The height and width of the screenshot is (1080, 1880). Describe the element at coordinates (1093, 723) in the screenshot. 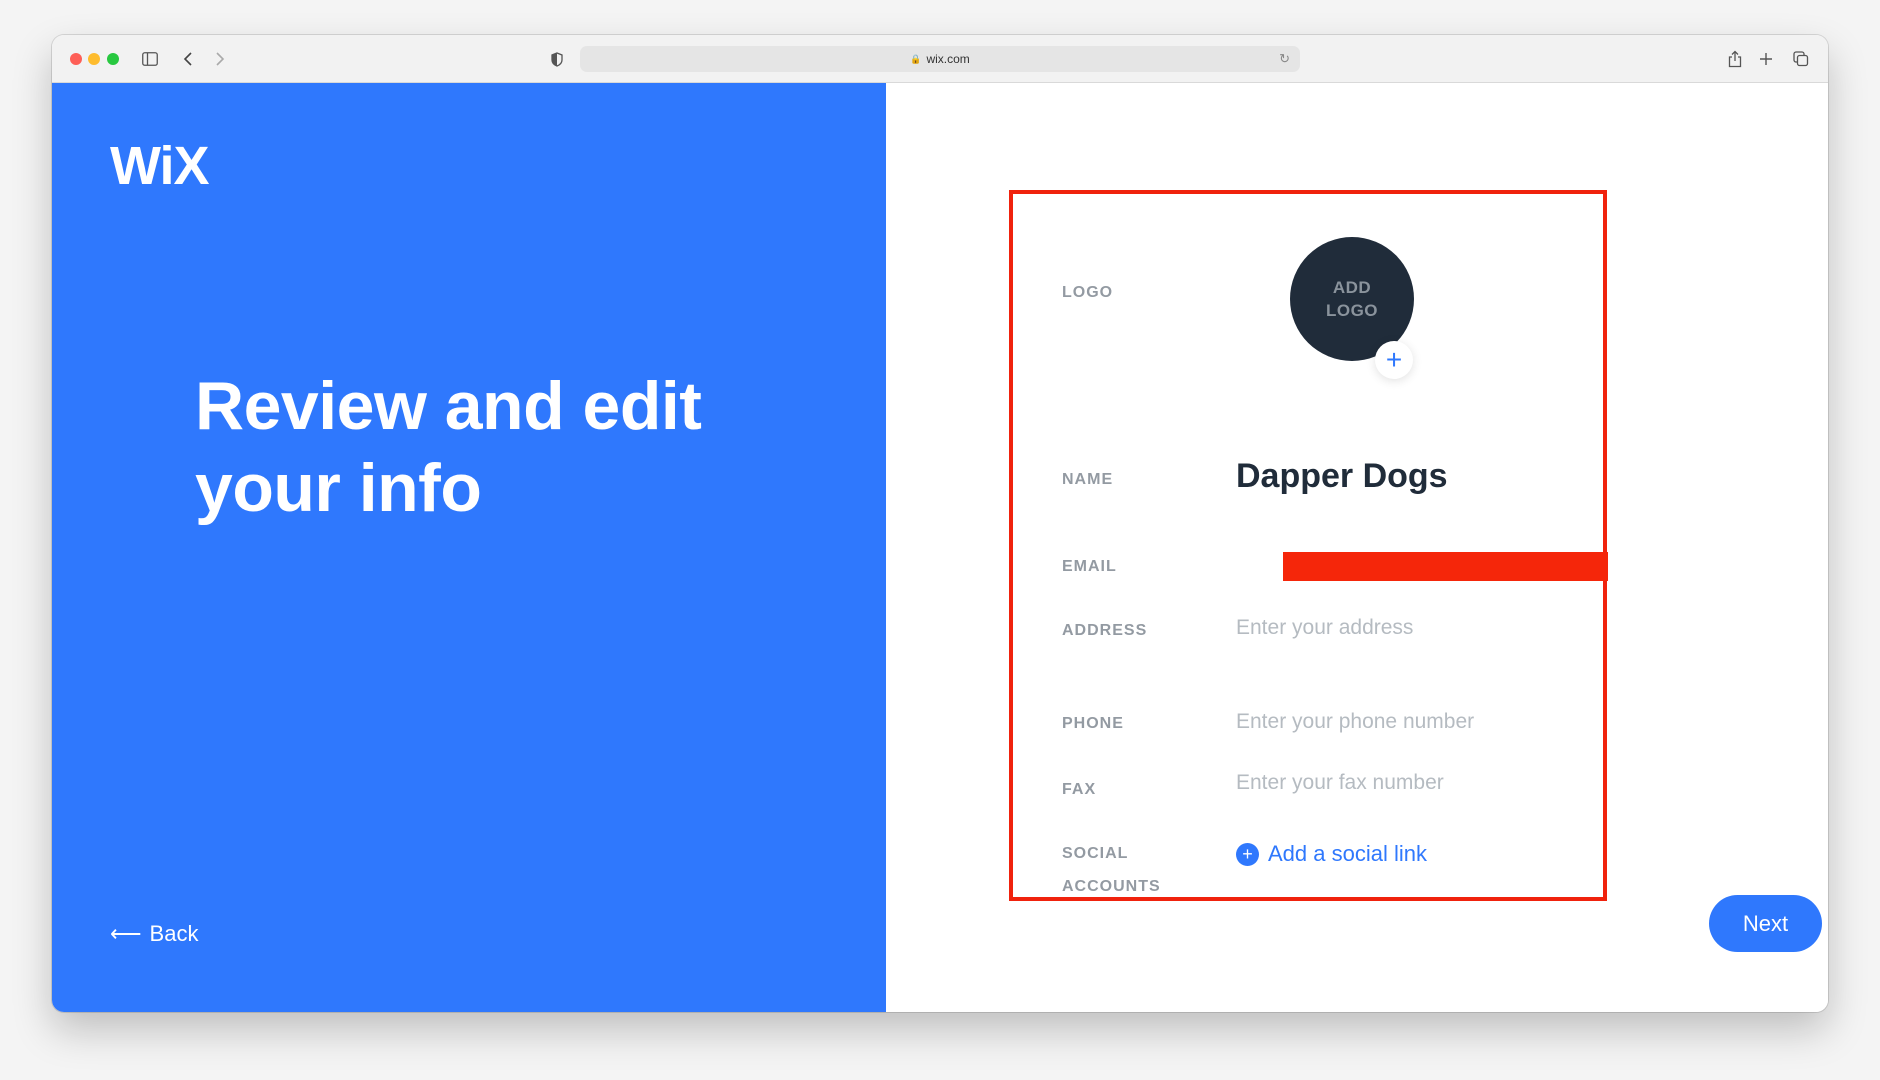

I see `phone-label: PHONE` at that location.